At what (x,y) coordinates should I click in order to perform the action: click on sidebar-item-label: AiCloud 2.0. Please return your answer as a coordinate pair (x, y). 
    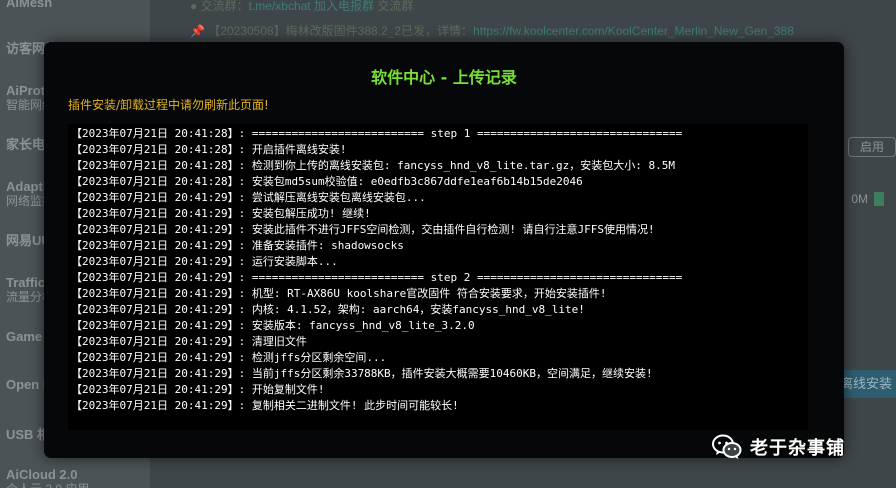
    Looking at the image, I should click on (42, 474).